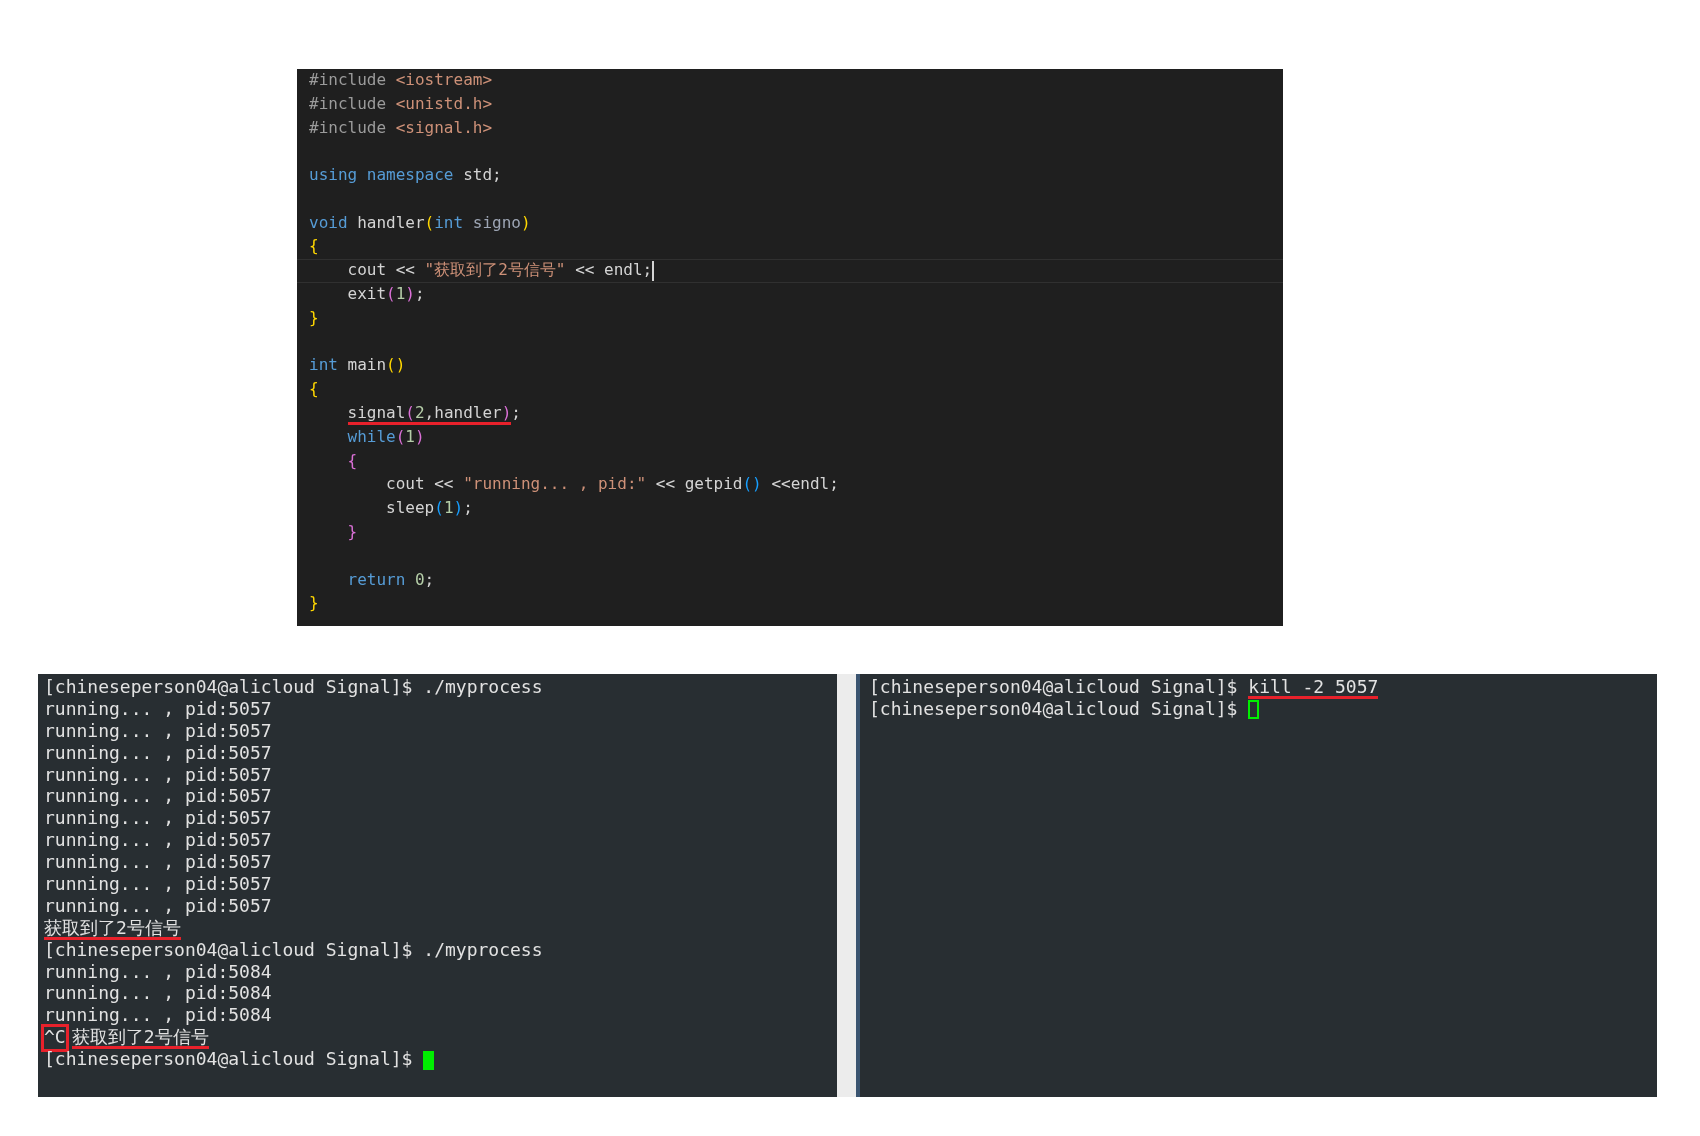 The width and height of the screenshot is (1700, 1136). What do you see at coordinates (357, 365) in the screenshot?
I see `code-line: int main()` at bounding box center [357, 365].